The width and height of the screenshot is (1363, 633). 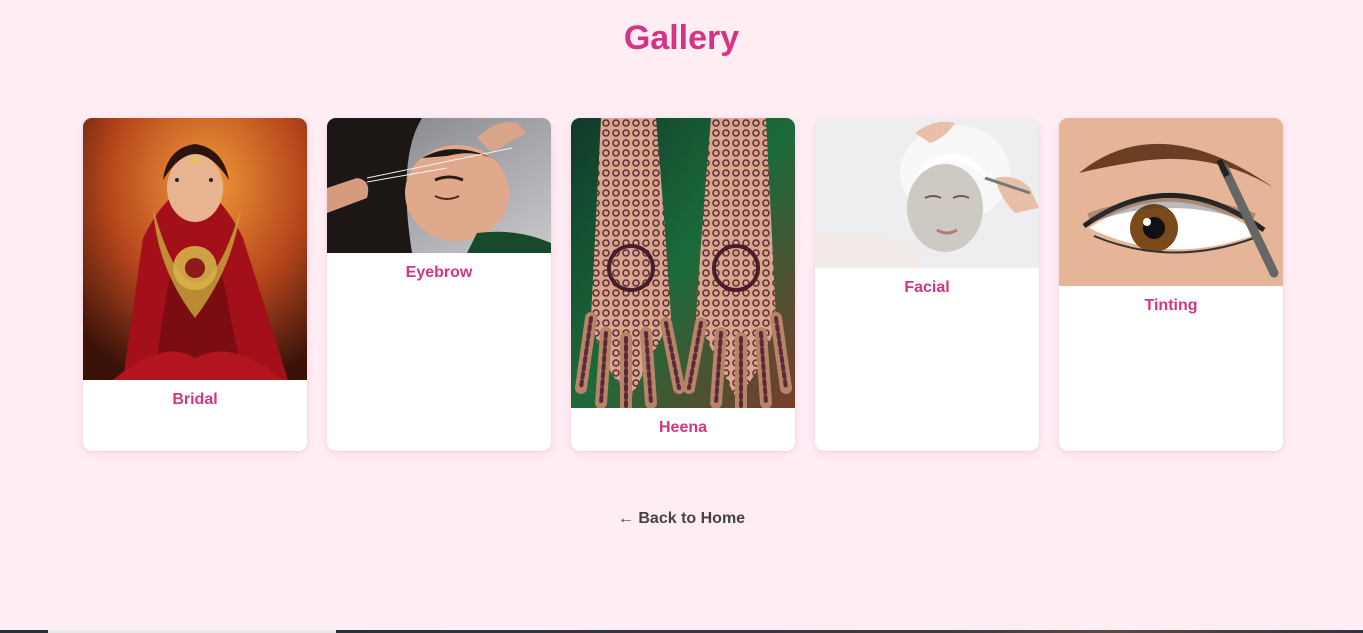 I want to click on gallery-card-tinting: Tinting, so click(x=1171, y=284).